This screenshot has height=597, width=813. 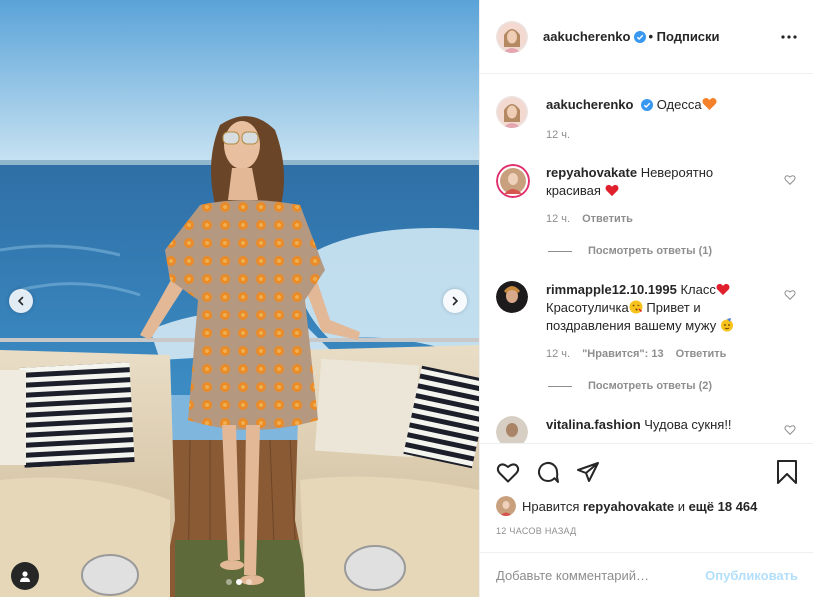 I want to click on comment-button, so click(x=548, y=472).